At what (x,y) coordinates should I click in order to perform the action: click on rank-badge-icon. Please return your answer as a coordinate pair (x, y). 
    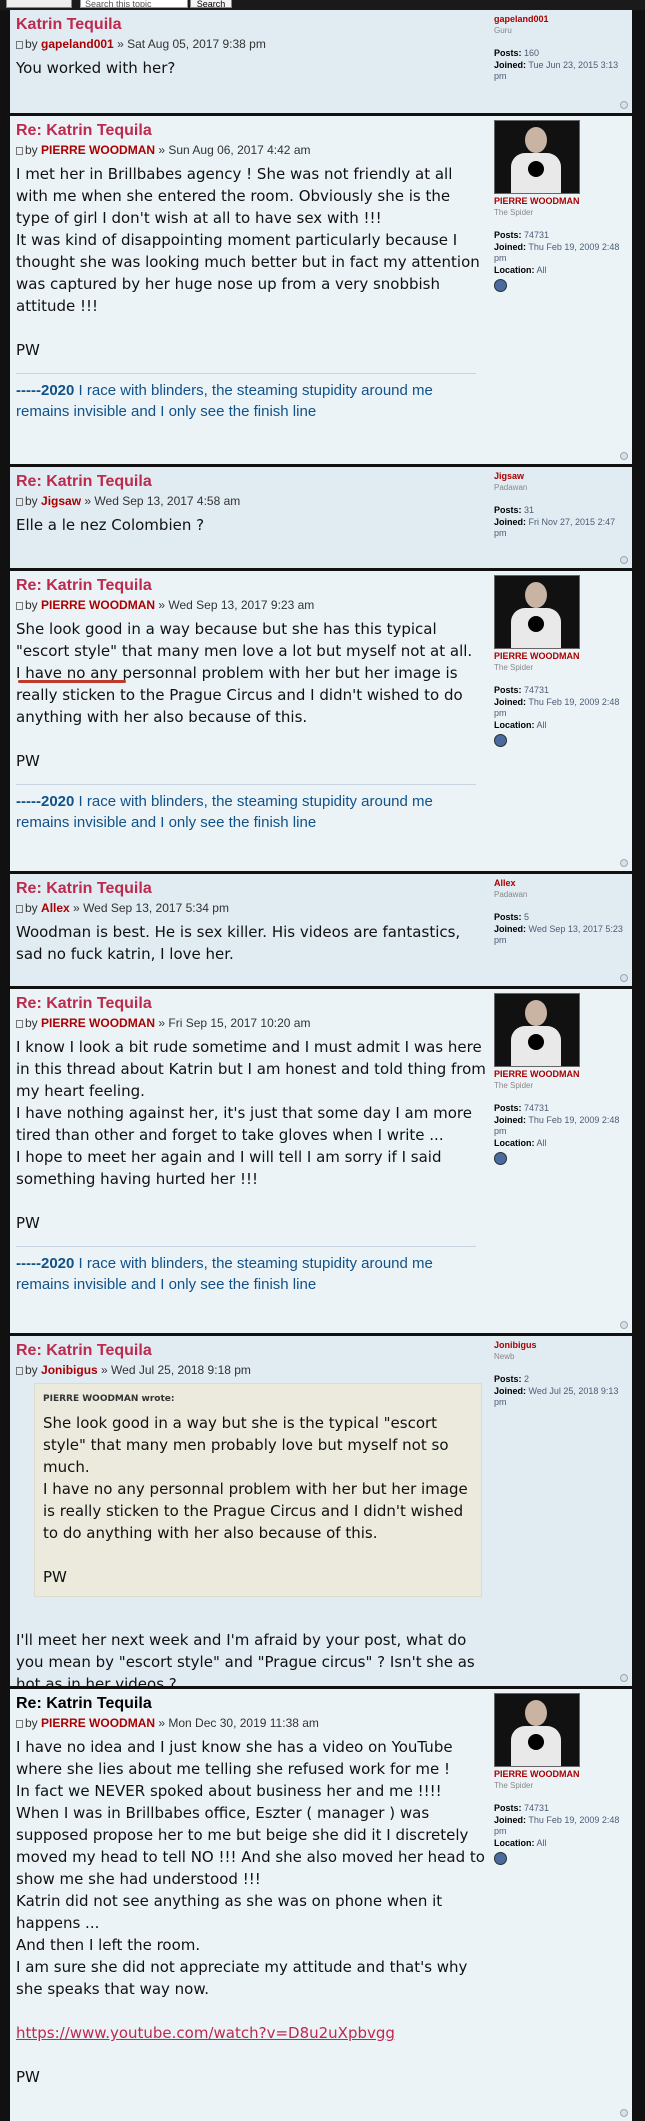
    Looking at the image, I should click on (500, 1158).